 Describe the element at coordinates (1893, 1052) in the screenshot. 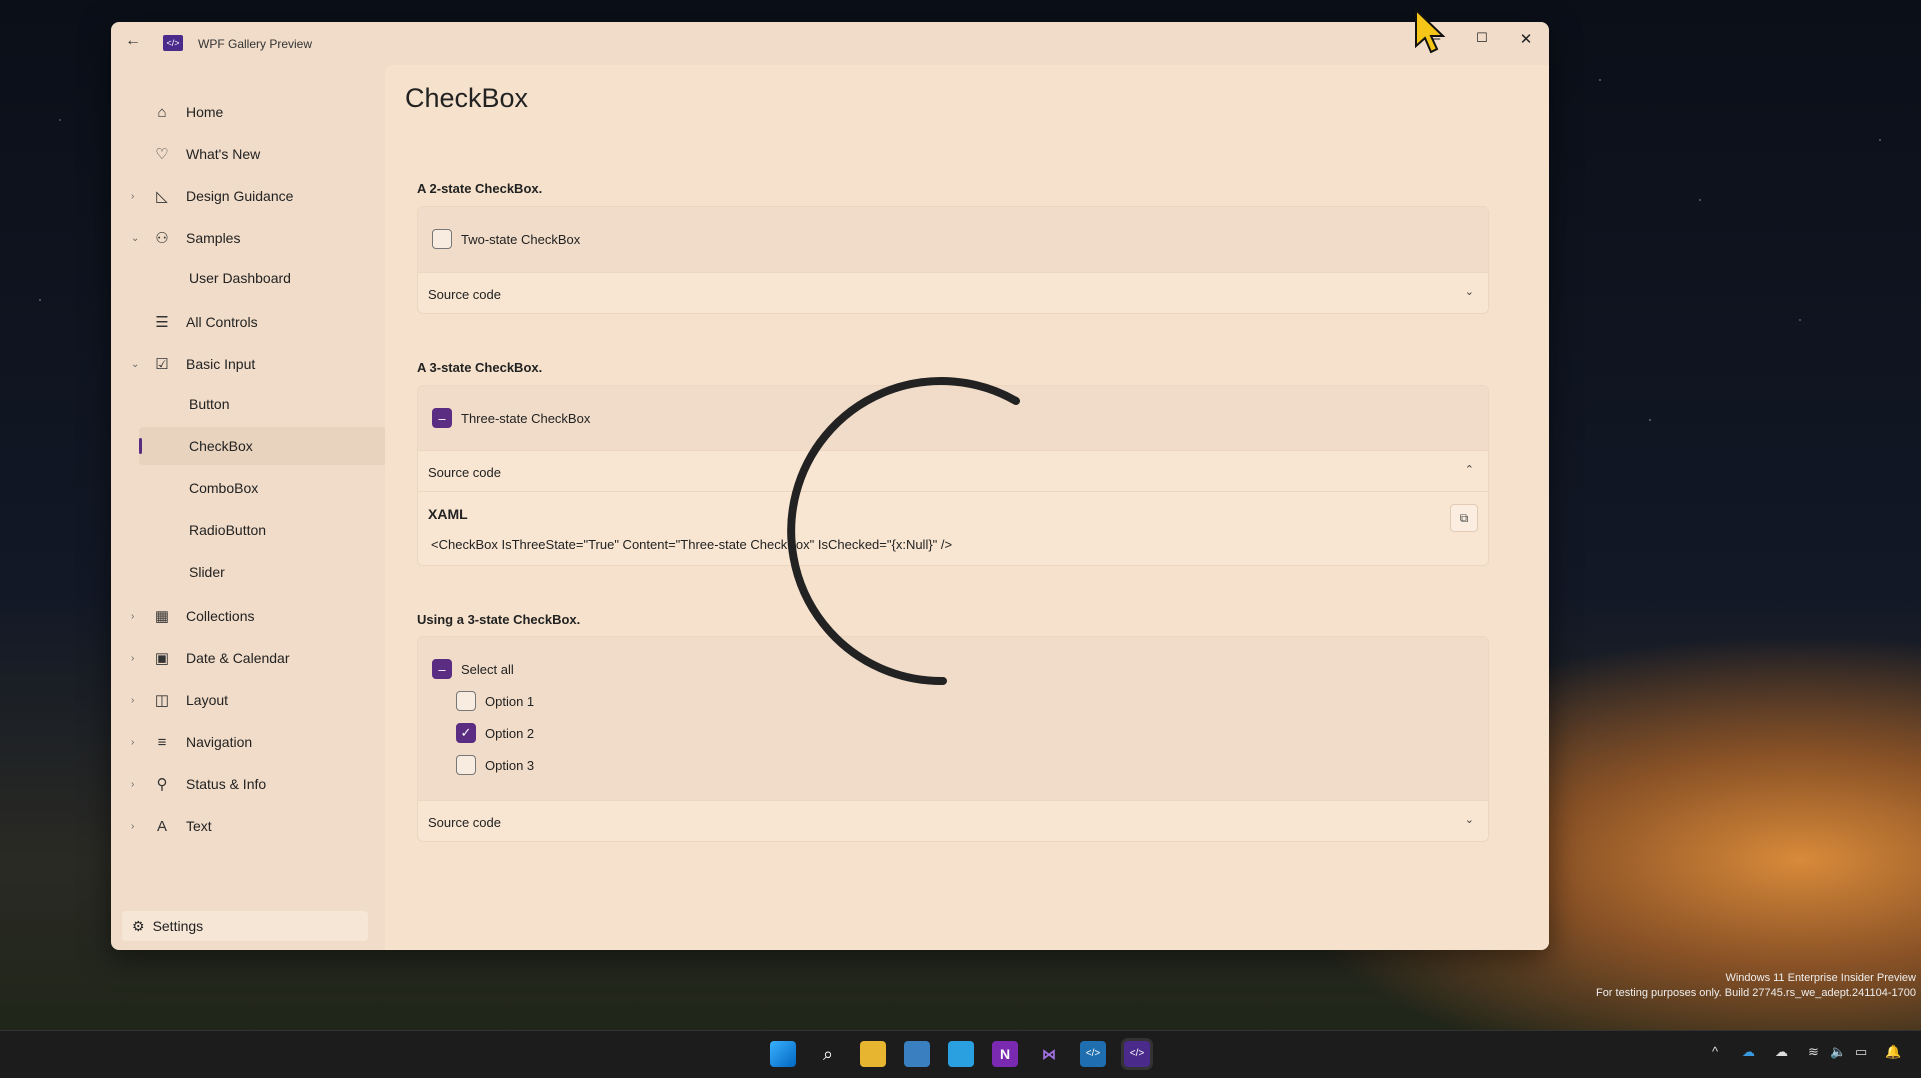

I see `notifications-icon: 🔔` at that location.